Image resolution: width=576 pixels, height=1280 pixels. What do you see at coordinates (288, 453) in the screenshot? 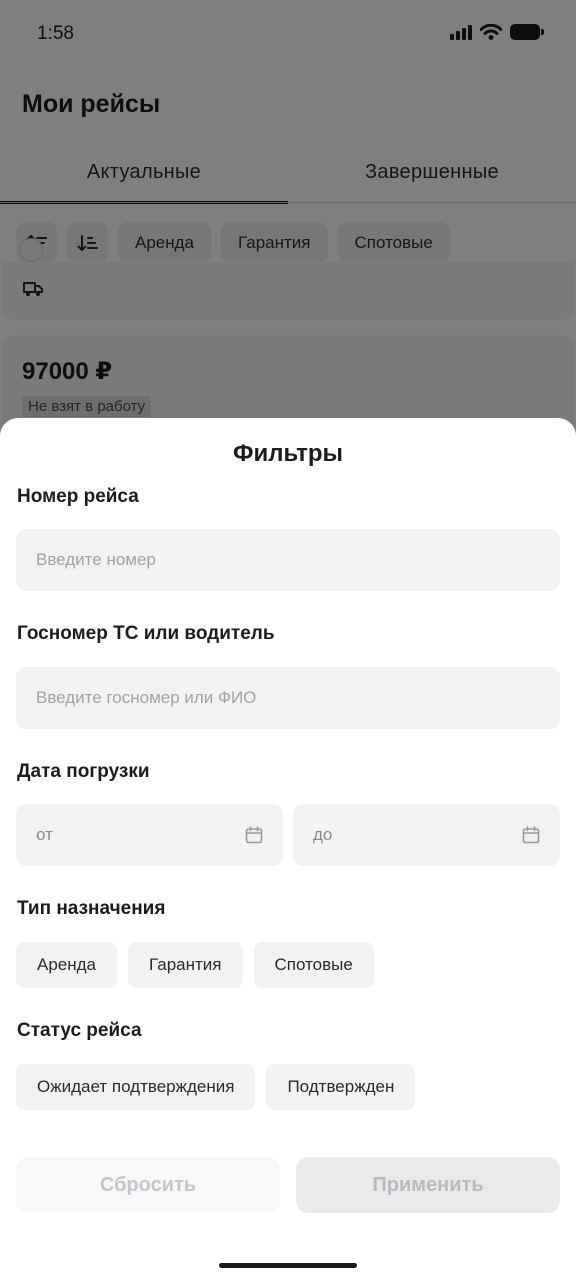
I see `sheet-title: Фильтры` at bounding box center [288, 453].